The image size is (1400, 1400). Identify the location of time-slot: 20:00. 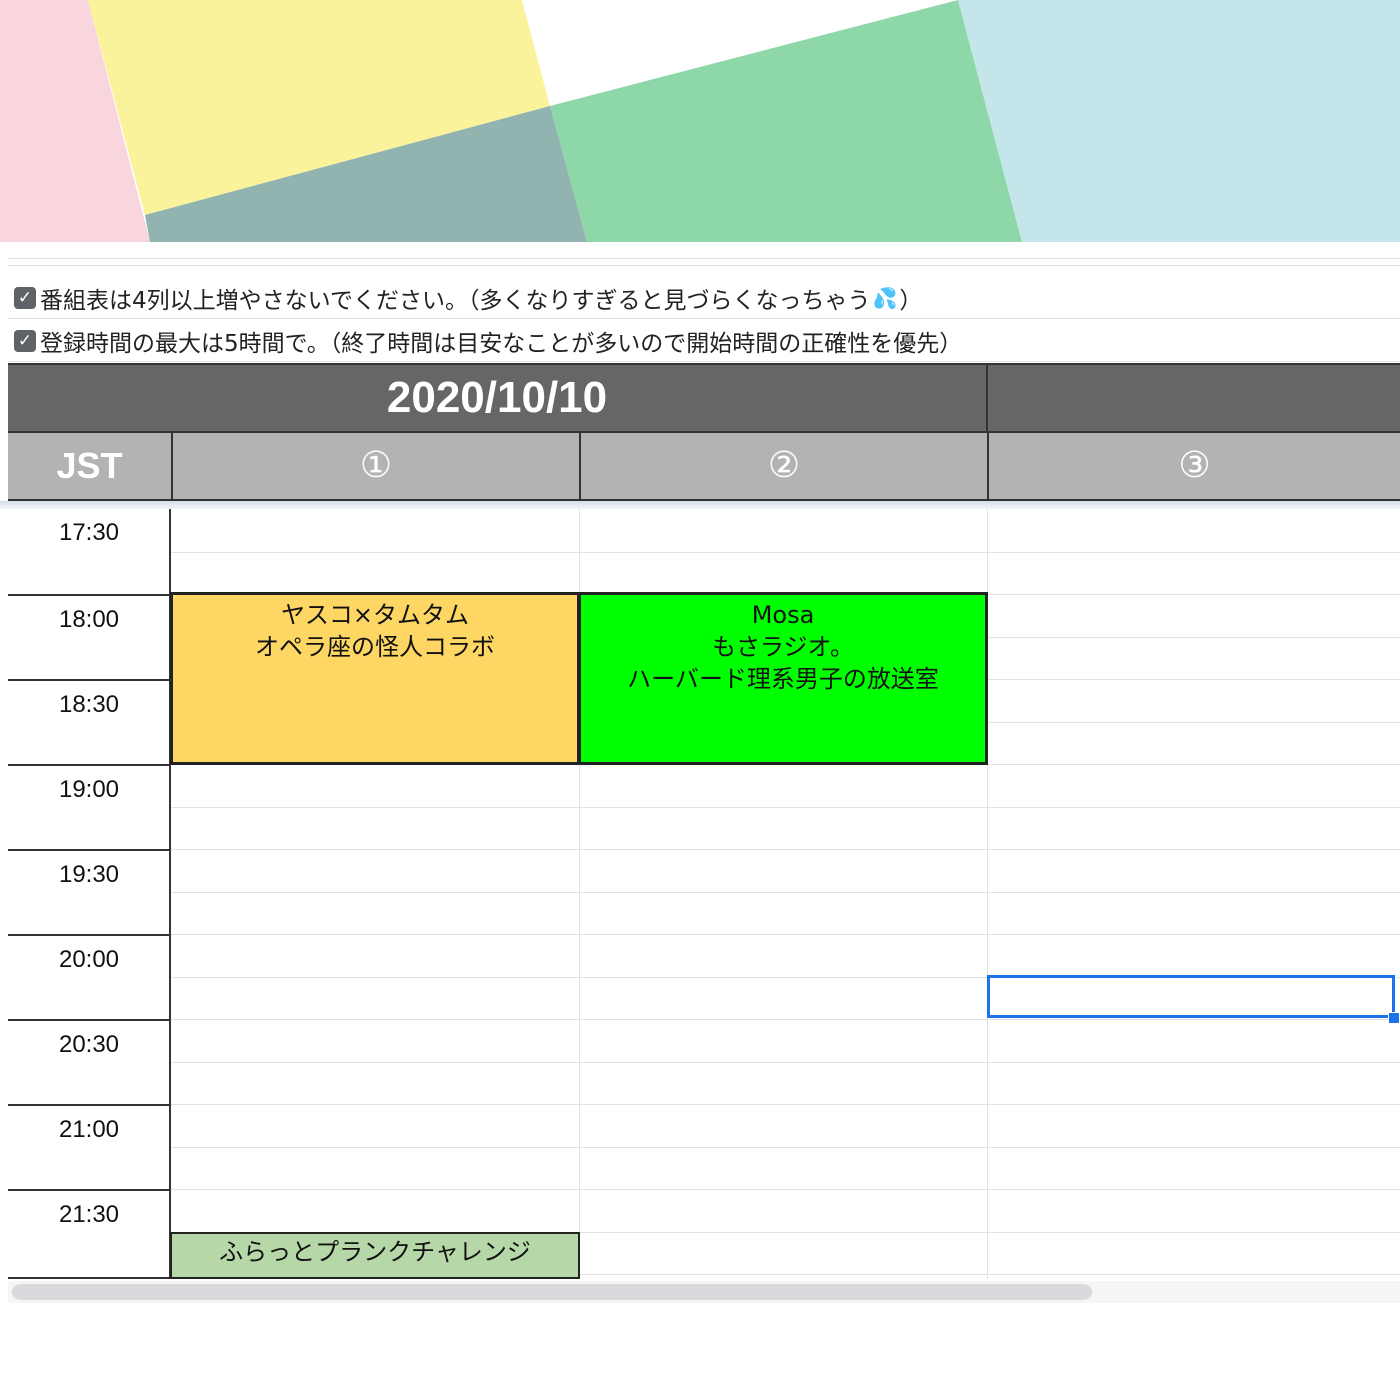
(89, 976).